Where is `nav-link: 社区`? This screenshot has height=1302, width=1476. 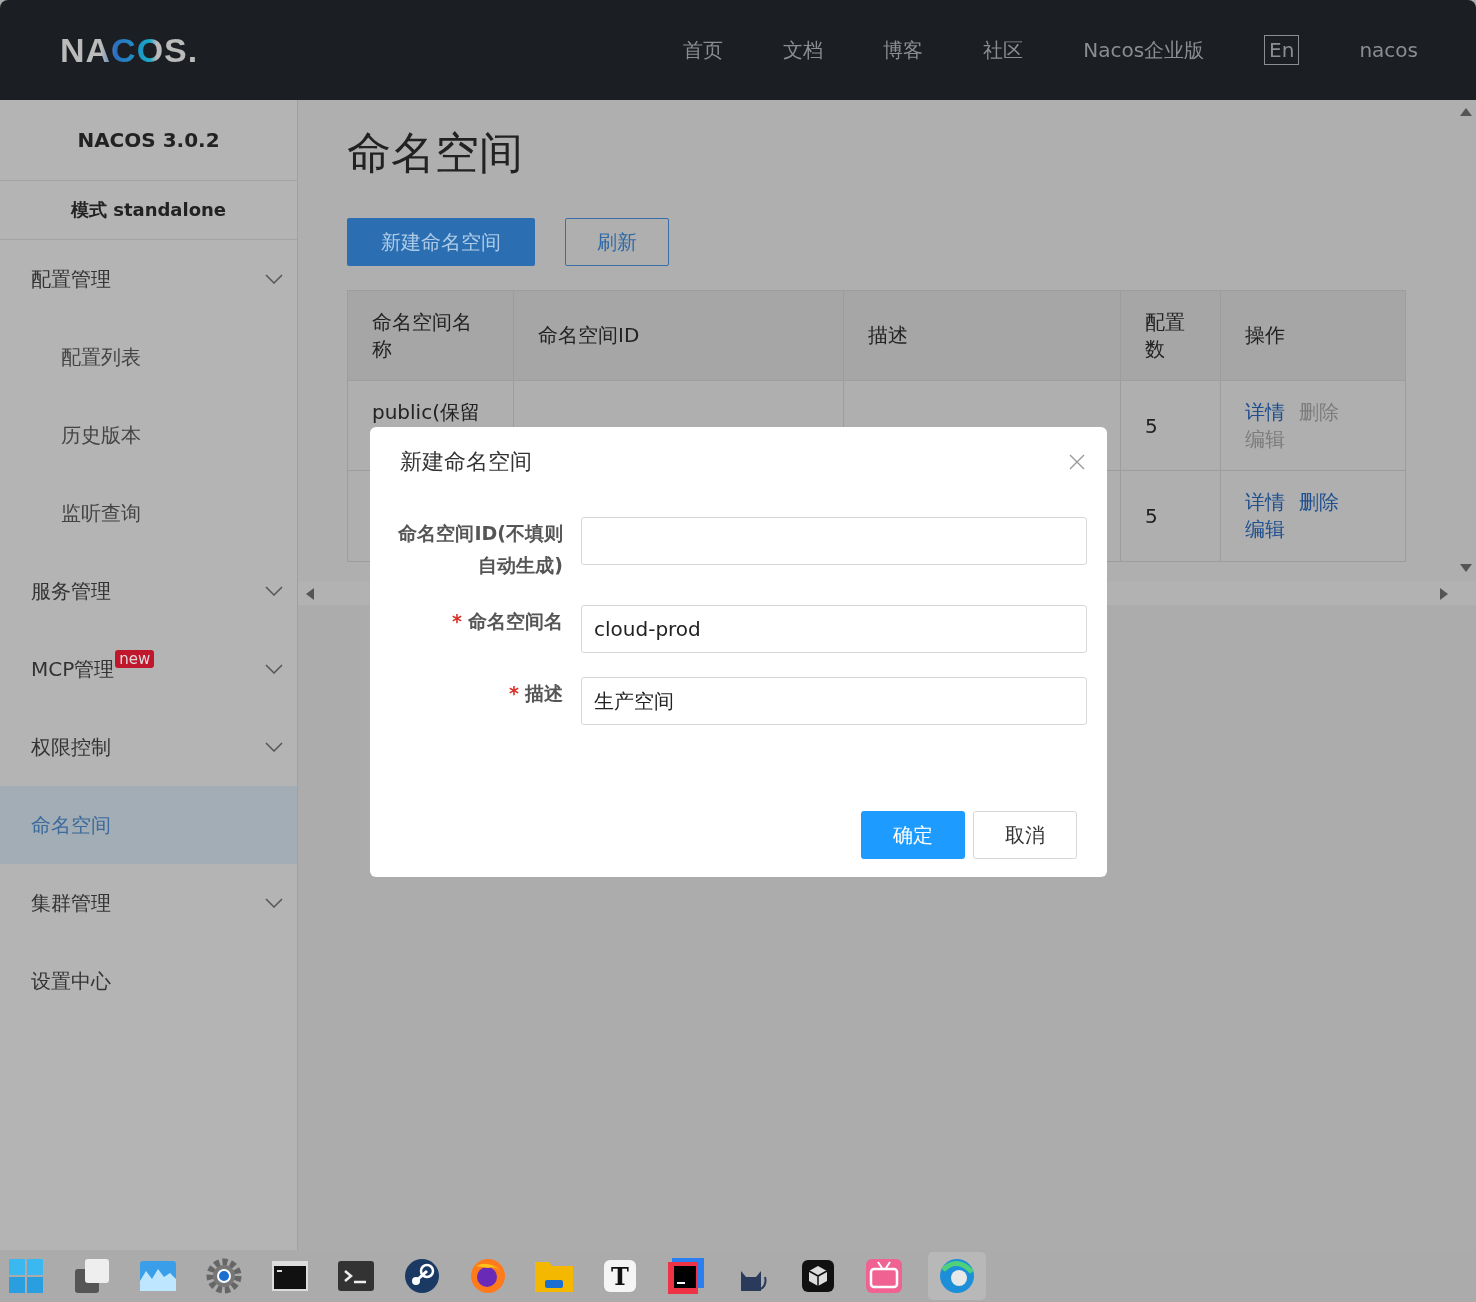 nav-link: 社区 is located at coordinates (1003, 50).